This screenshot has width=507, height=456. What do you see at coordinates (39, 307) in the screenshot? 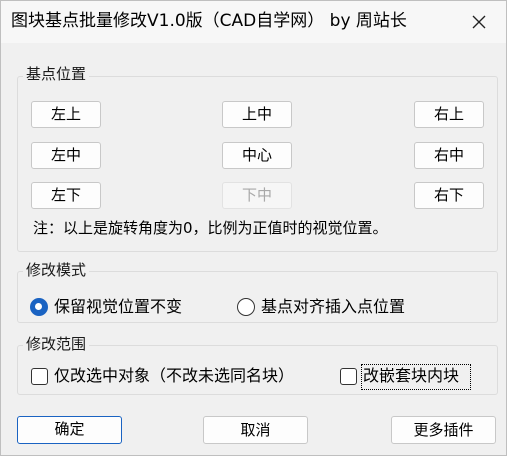
I see `keep-visual-radio` at bounding box center [39, 307].